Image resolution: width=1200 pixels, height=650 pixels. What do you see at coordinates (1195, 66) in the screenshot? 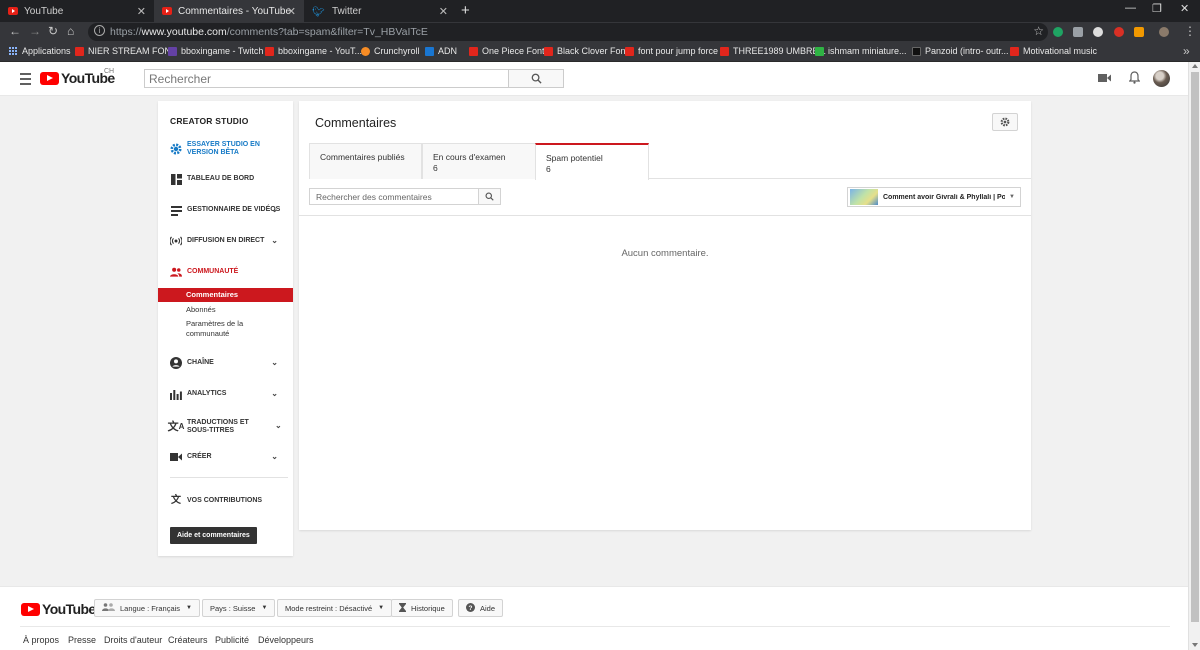
I see `scroll-up-arrow-icon` at bounding box center [1195, 66].